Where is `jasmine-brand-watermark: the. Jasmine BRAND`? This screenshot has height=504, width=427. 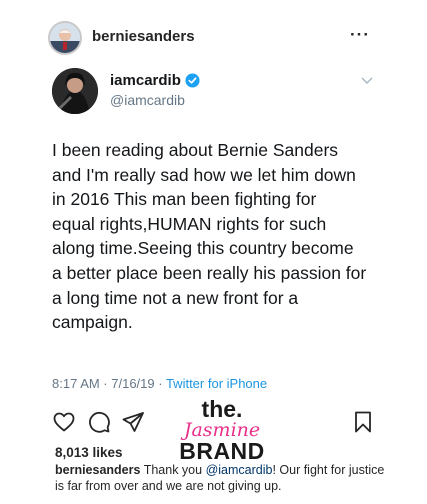 jasmine-brand-watermark: the. Jasmine BRAND is located at coordinates (222, 433).